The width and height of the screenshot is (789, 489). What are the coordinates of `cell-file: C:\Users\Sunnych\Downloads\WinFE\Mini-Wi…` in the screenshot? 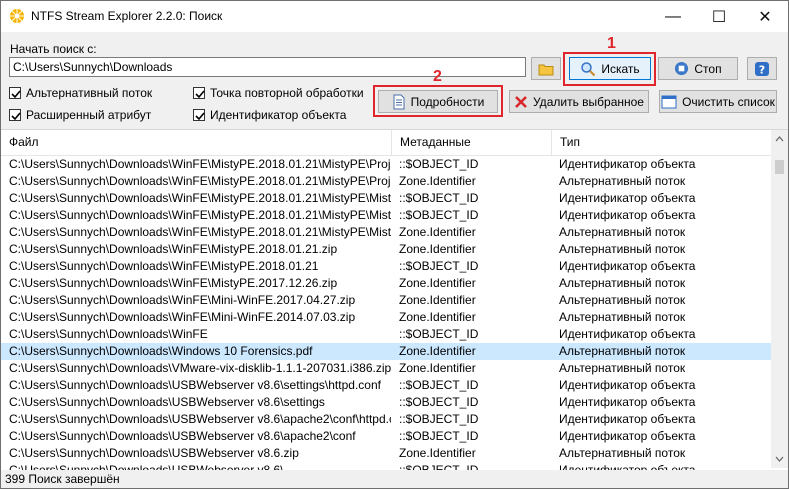 It's located at (182, 300).